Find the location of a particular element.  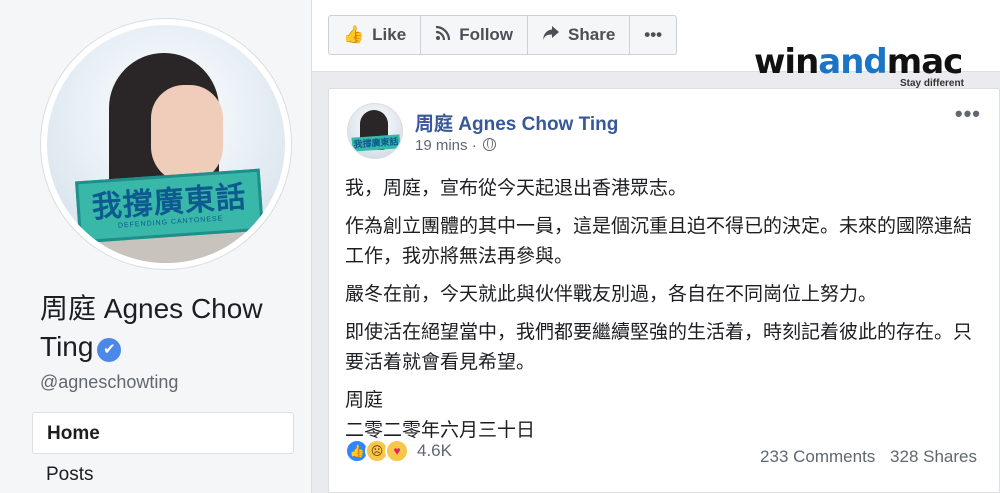

care-reaction-icon: ♥ is located at coordinates (397, 451).